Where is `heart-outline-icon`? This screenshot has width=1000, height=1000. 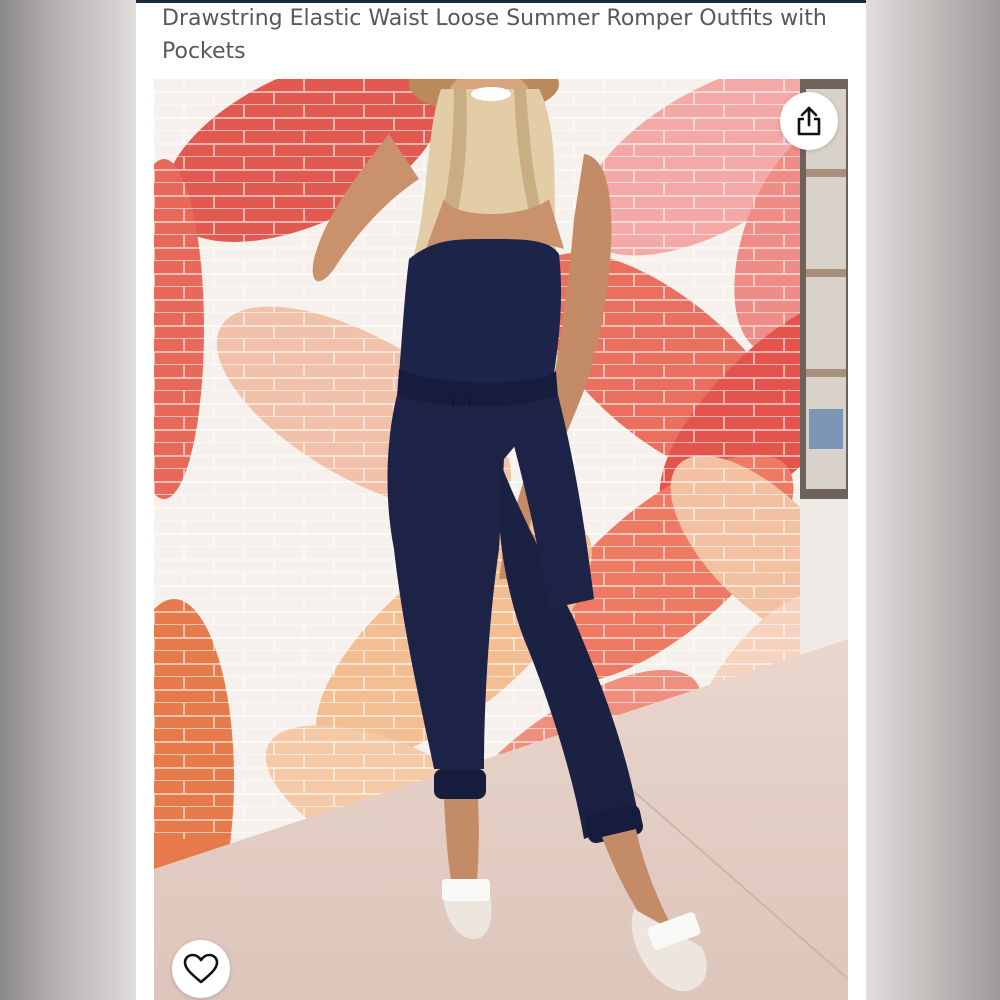 heart-outline-icon is located at coordinates (201, 968).